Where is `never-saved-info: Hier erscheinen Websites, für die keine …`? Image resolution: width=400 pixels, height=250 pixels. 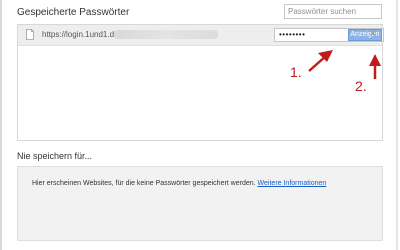 never-saved-info: Hier erscheinen Websites, für die keine … is located at coordinates (179, 183).